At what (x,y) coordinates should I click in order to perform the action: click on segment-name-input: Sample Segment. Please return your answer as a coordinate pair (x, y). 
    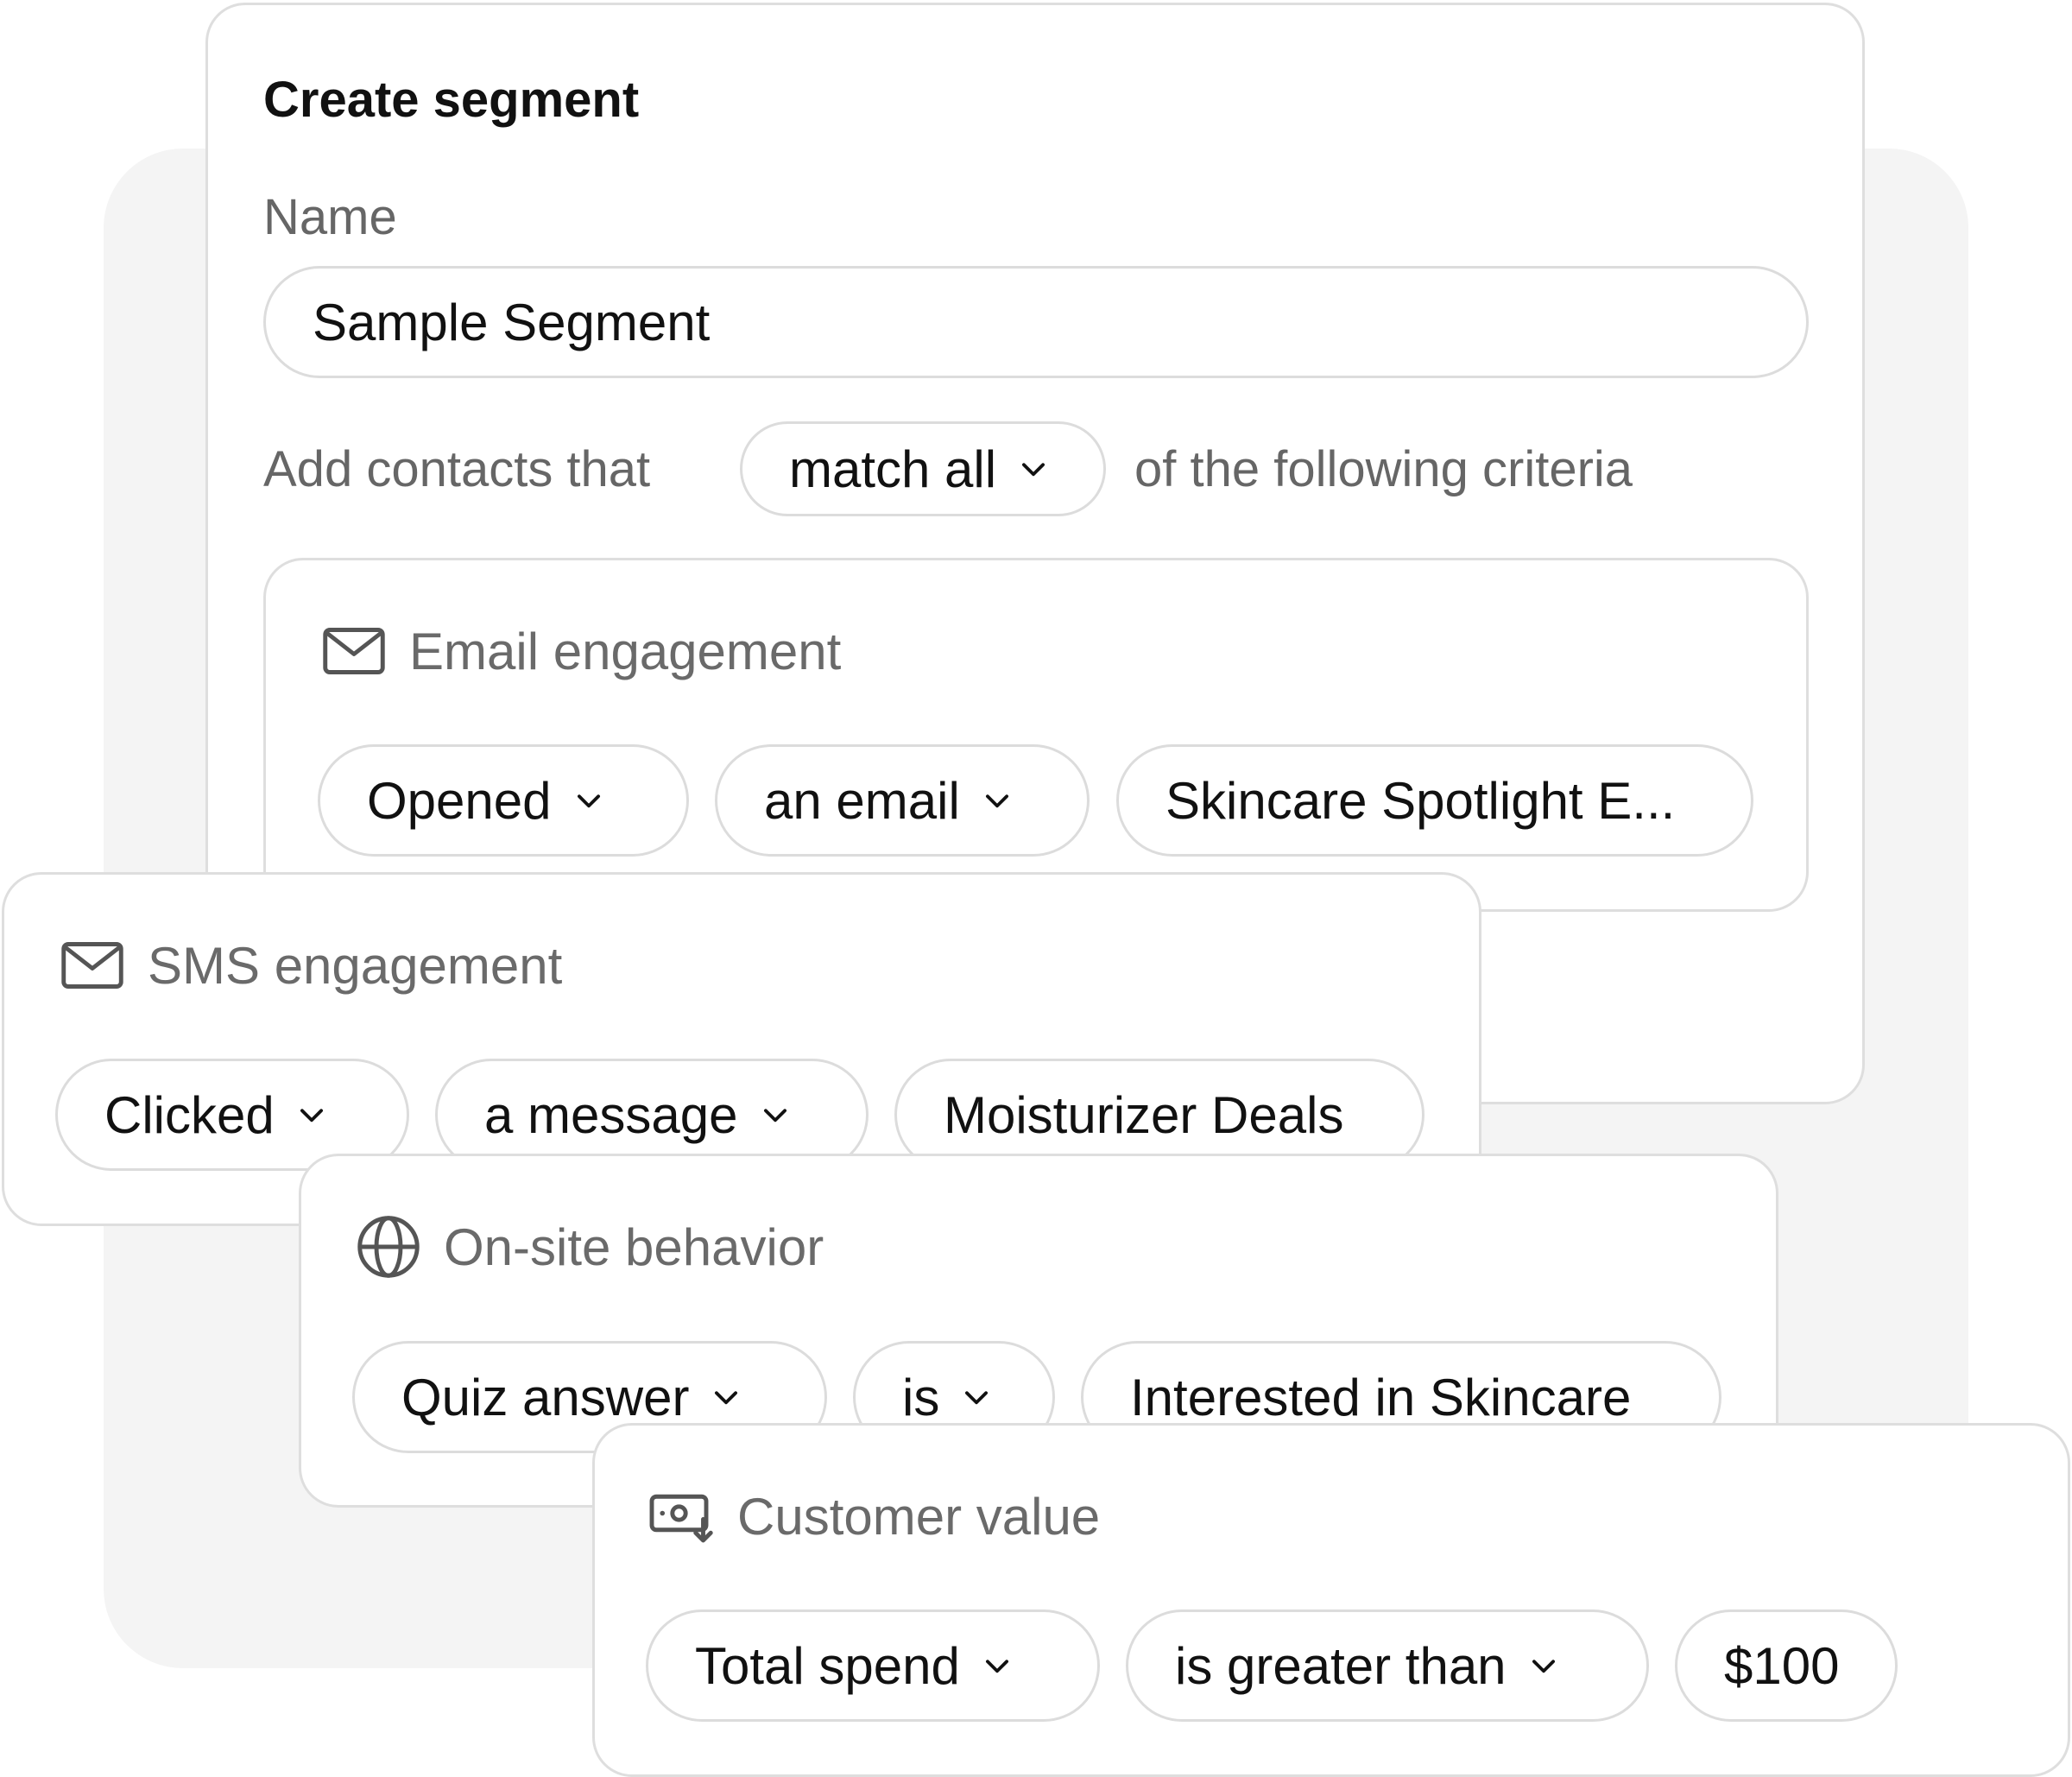
    Looking at the image, I should click on (1036, 322).